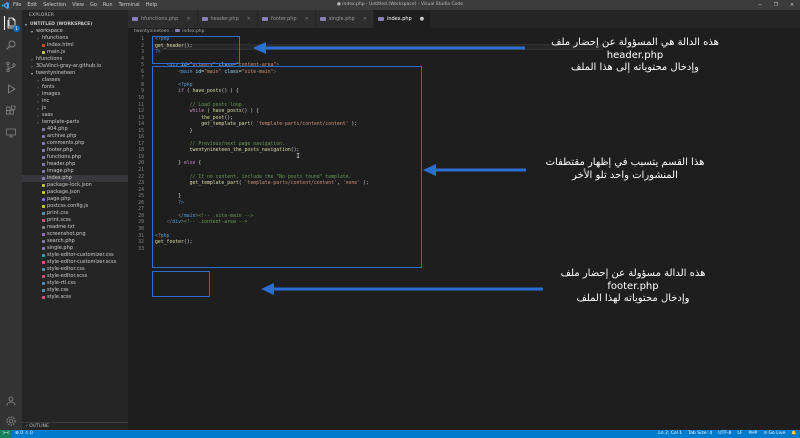 This screenshot has height=438, width=800. I want to click on tab-index-php: index.php ●, so click(402, 19).